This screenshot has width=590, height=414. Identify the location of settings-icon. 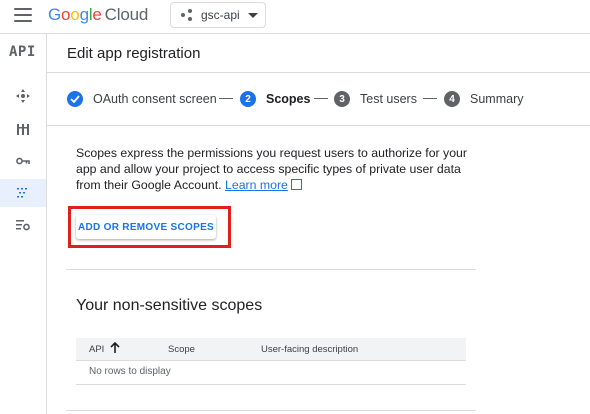
(23, 225).